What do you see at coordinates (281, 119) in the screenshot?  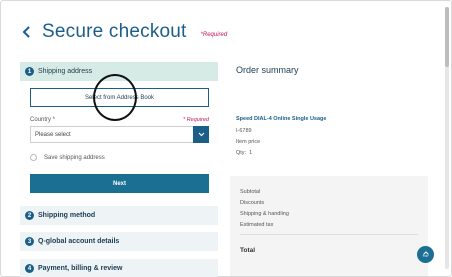 I see `product-name-link: Speed DIAL-4 Online Single Usage` at bounding box center [281, 119].